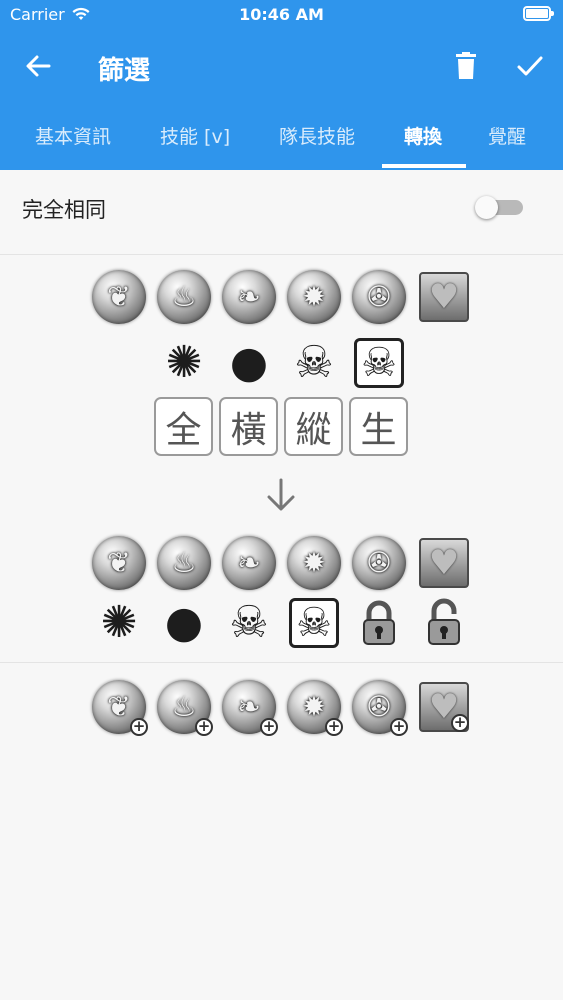  Describe the element at coordinates (185, 708) in the screenshot. I see `fire-orb-plus-icon: ♨ +` at that location.